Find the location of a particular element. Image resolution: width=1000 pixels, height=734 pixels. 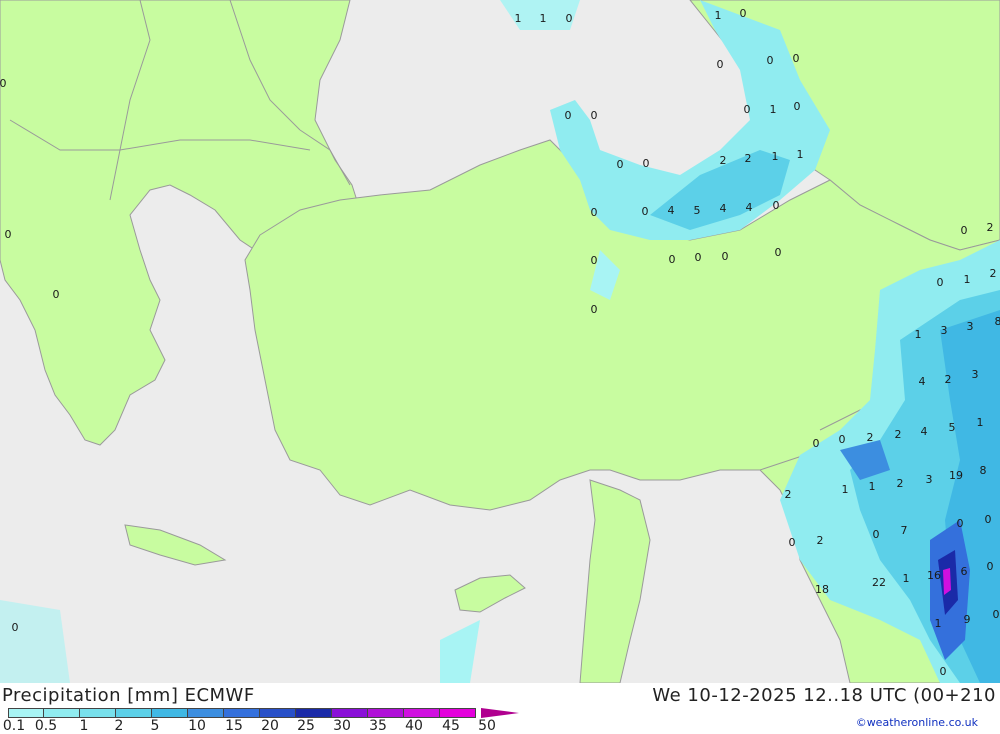

legend-tick: 0.1 is located at coordinates (14, 726).